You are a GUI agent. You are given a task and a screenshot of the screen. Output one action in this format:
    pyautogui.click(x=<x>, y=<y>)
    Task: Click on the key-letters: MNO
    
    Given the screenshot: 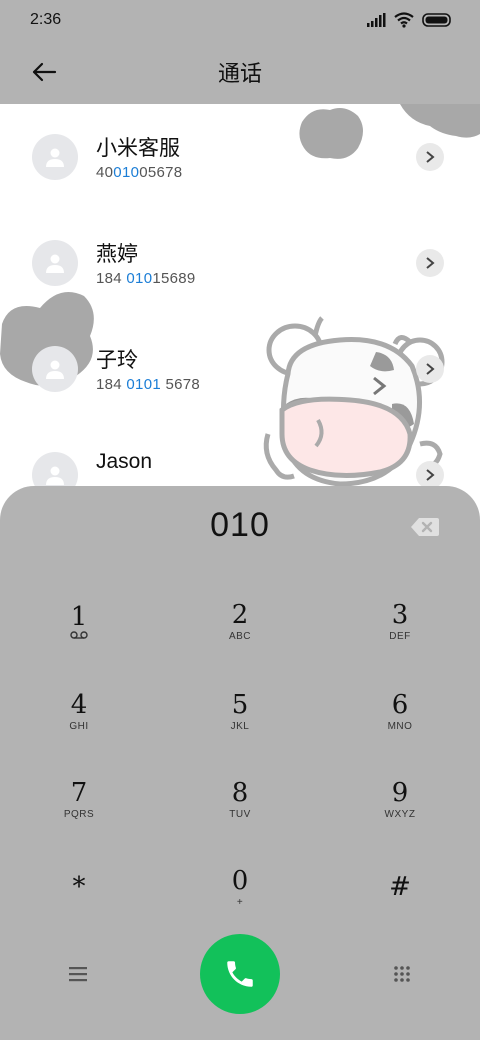 What is the action you would take?
    pyautogui.click(x=400, y=726)
    